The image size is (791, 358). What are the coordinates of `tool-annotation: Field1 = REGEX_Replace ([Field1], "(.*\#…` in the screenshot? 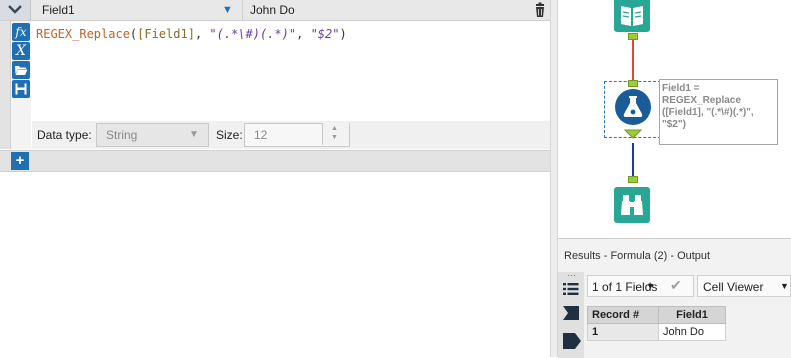 It's located at (718, 112).